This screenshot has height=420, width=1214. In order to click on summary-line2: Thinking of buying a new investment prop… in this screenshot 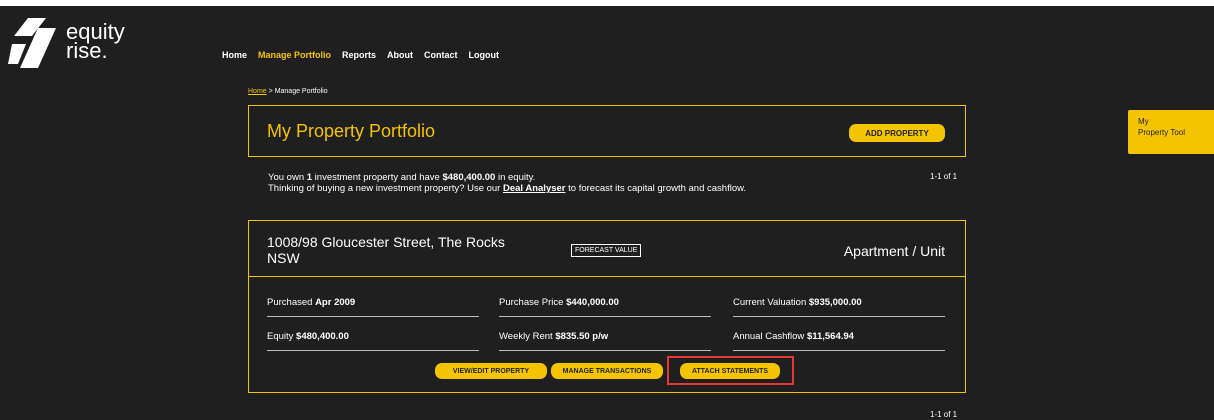, I will do `click(507, 188)`.